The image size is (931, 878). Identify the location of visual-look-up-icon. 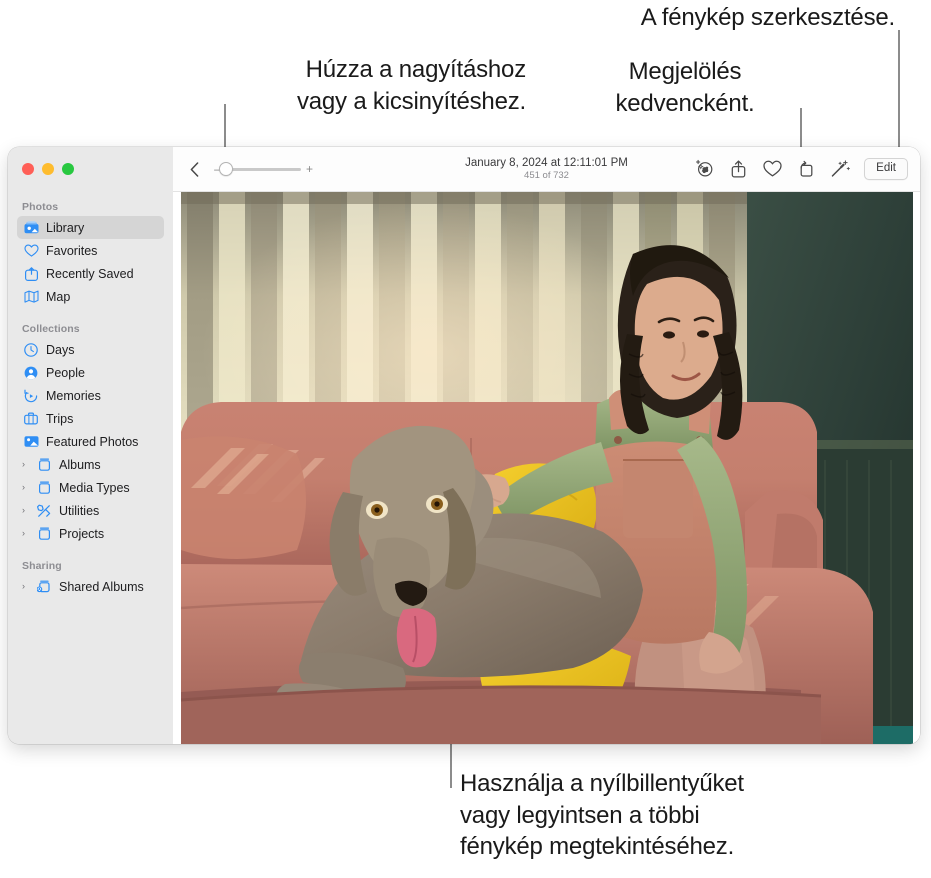
(704, 169).